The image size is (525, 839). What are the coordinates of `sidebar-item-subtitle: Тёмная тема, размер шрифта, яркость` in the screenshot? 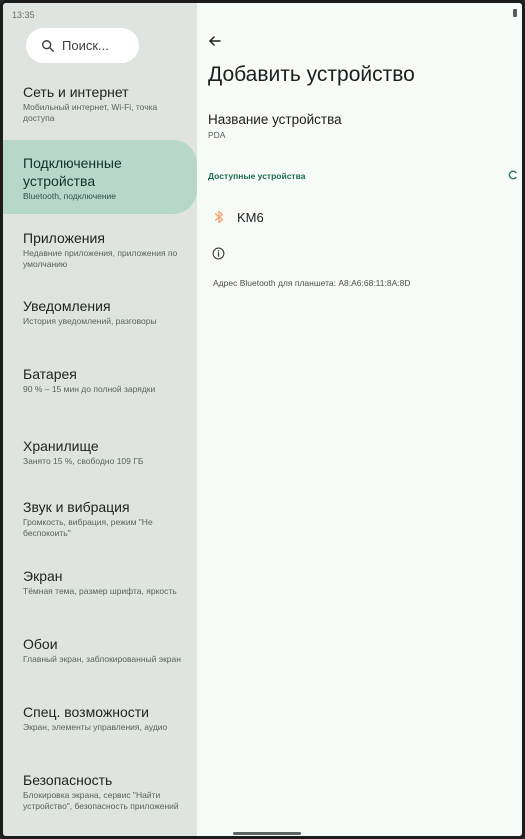 It's located at (100, 591).